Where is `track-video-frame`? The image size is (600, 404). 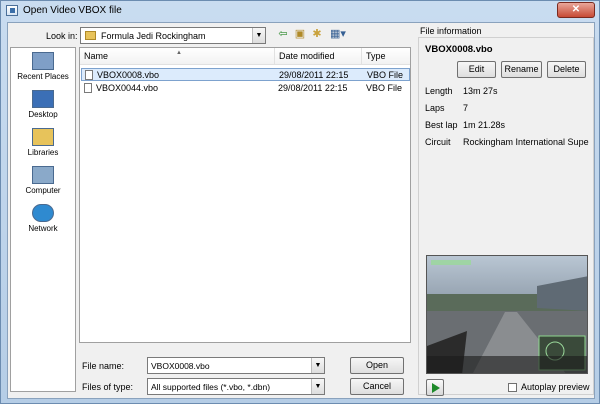 track-video-frame is located at coordinates (507, 314).